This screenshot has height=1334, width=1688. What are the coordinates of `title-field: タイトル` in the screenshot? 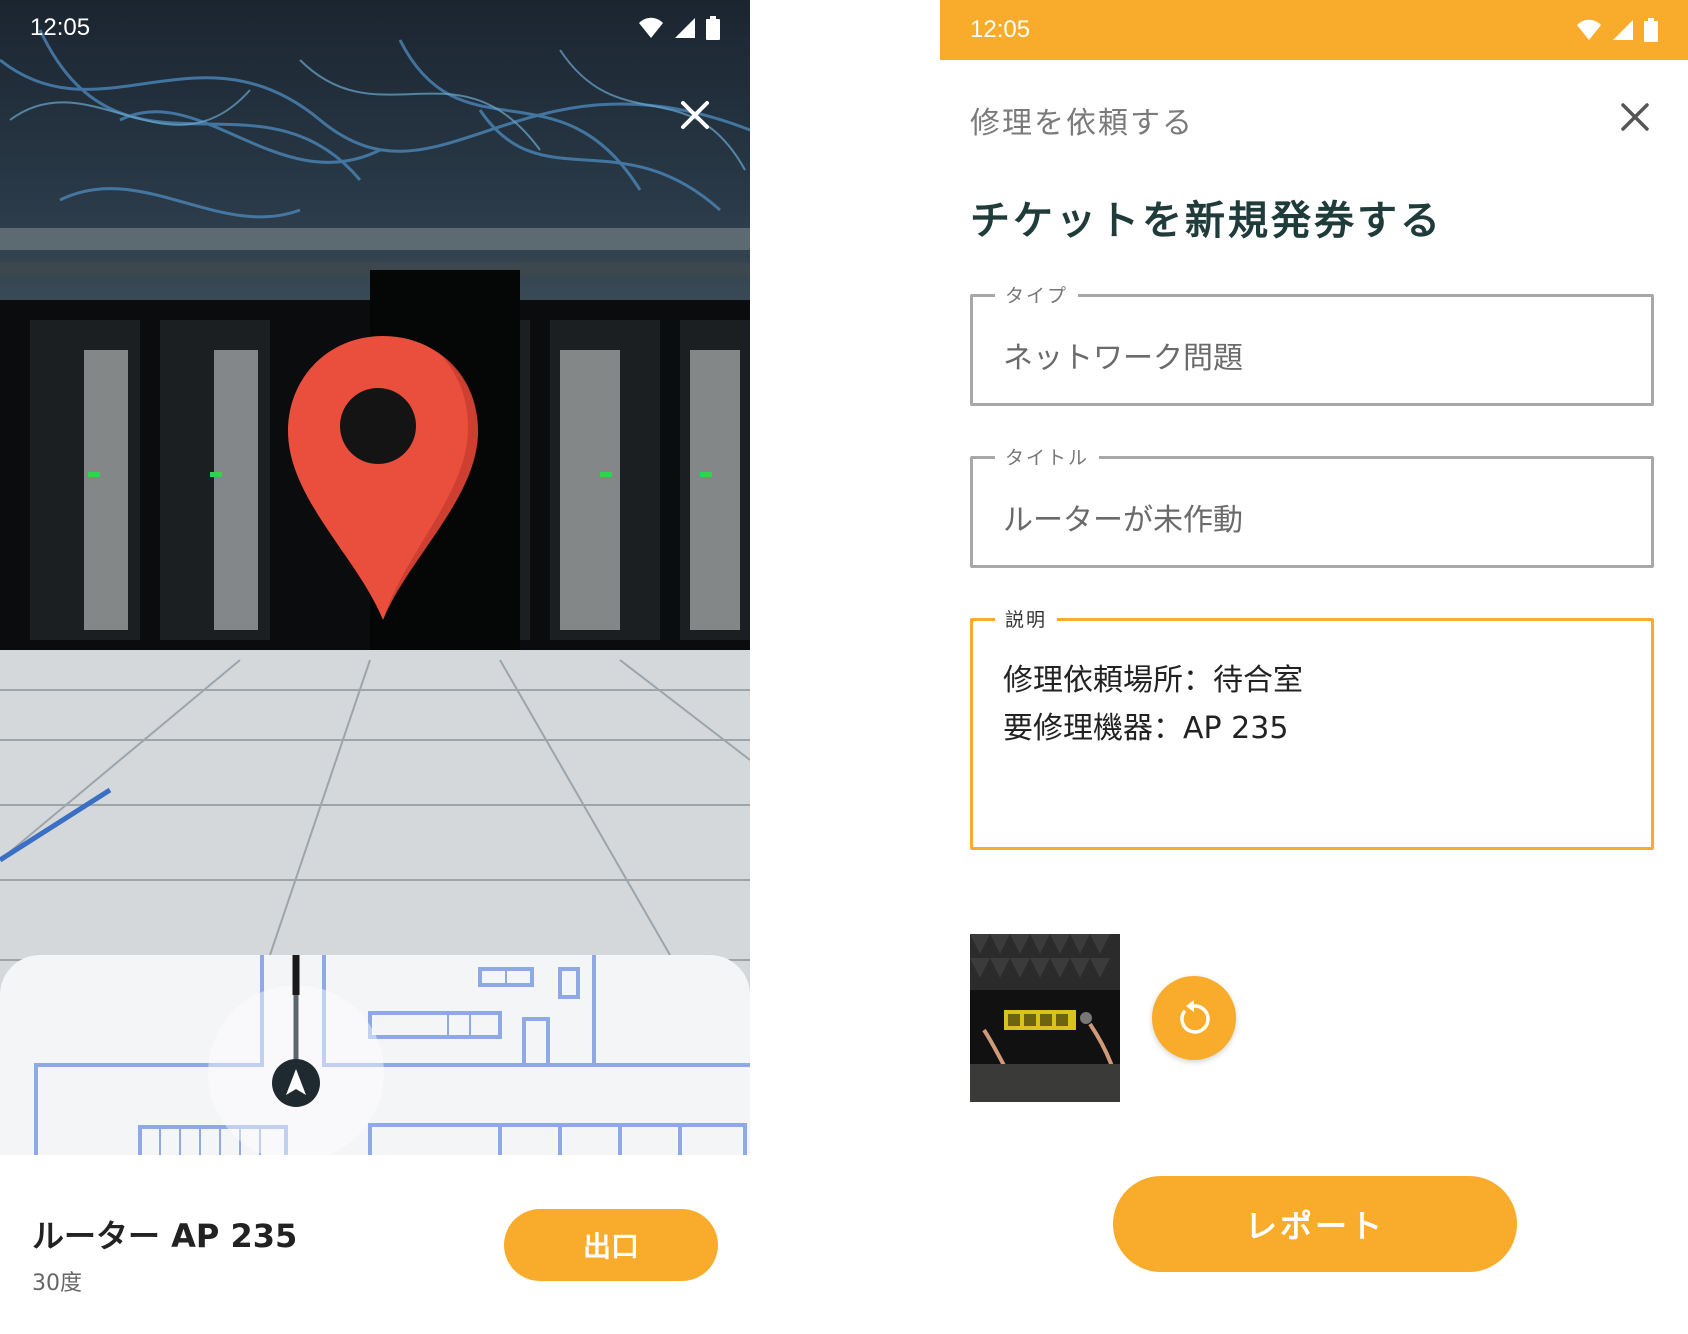 It's located at (1312, 505).